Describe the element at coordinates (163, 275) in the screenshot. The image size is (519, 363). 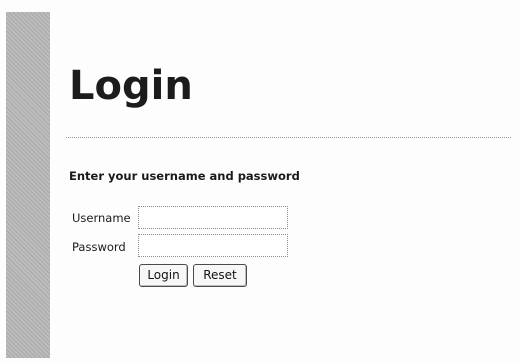
I see `login-button: Login` at that location.